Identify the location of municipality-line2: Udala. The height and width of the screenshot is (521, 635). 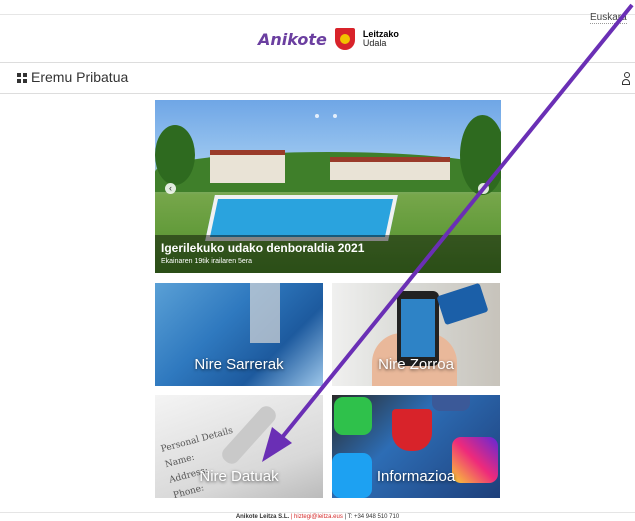
(374, 43).